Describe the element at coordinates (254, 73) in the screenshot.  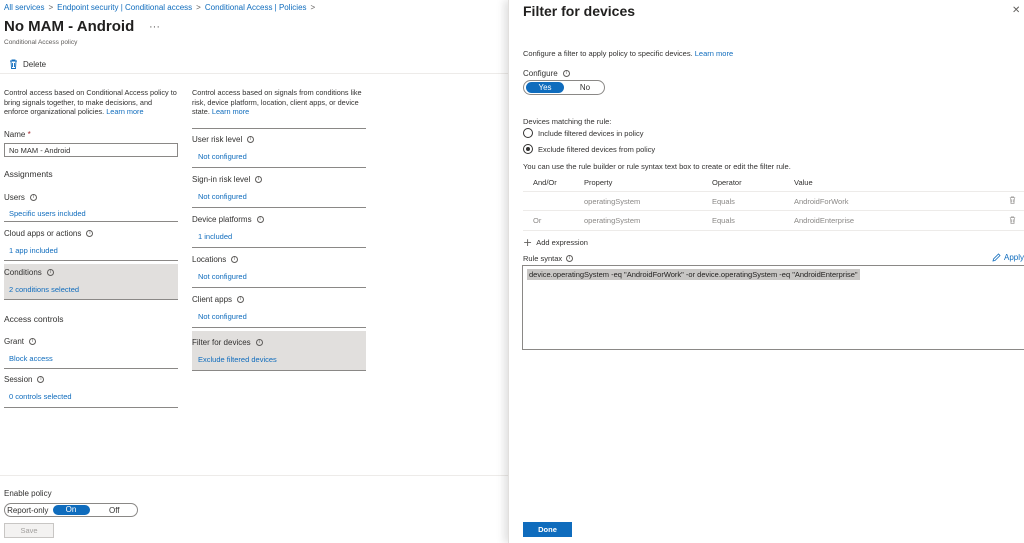
I see `toolbar-divider` at that location.